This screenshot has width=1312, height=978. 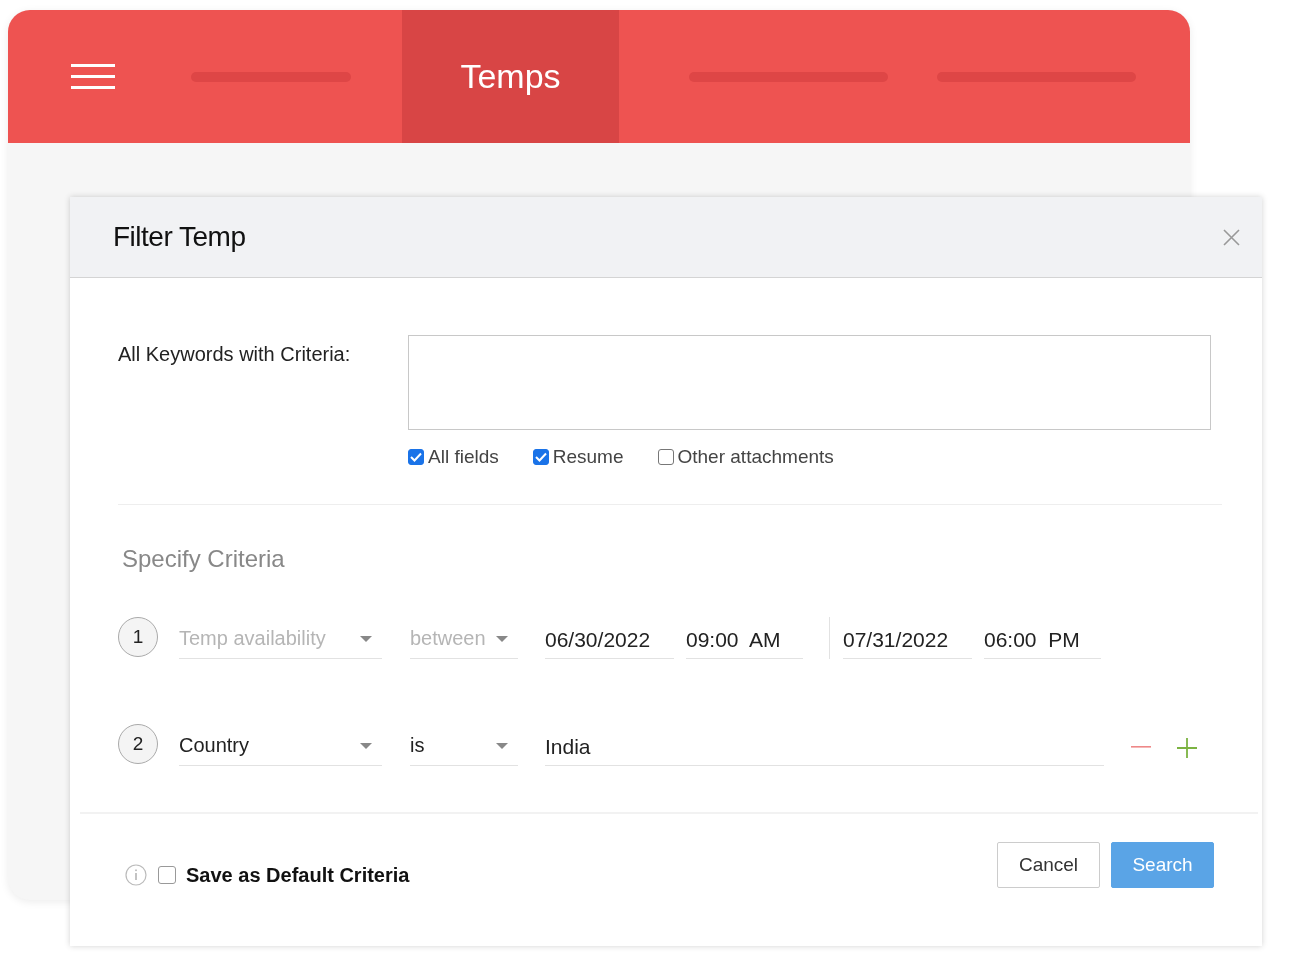 I want to click on field-dropdown: Country, so click(x=280, y=750).